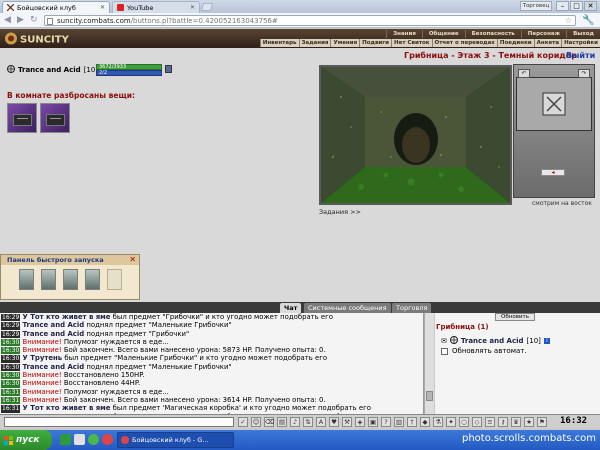 The height and width of the screenshot is (450, 600). What do you see at coordinates (590, 6) in the screenshot?
I see `close-window-icon: ✕` at bounding box center [590, 6].